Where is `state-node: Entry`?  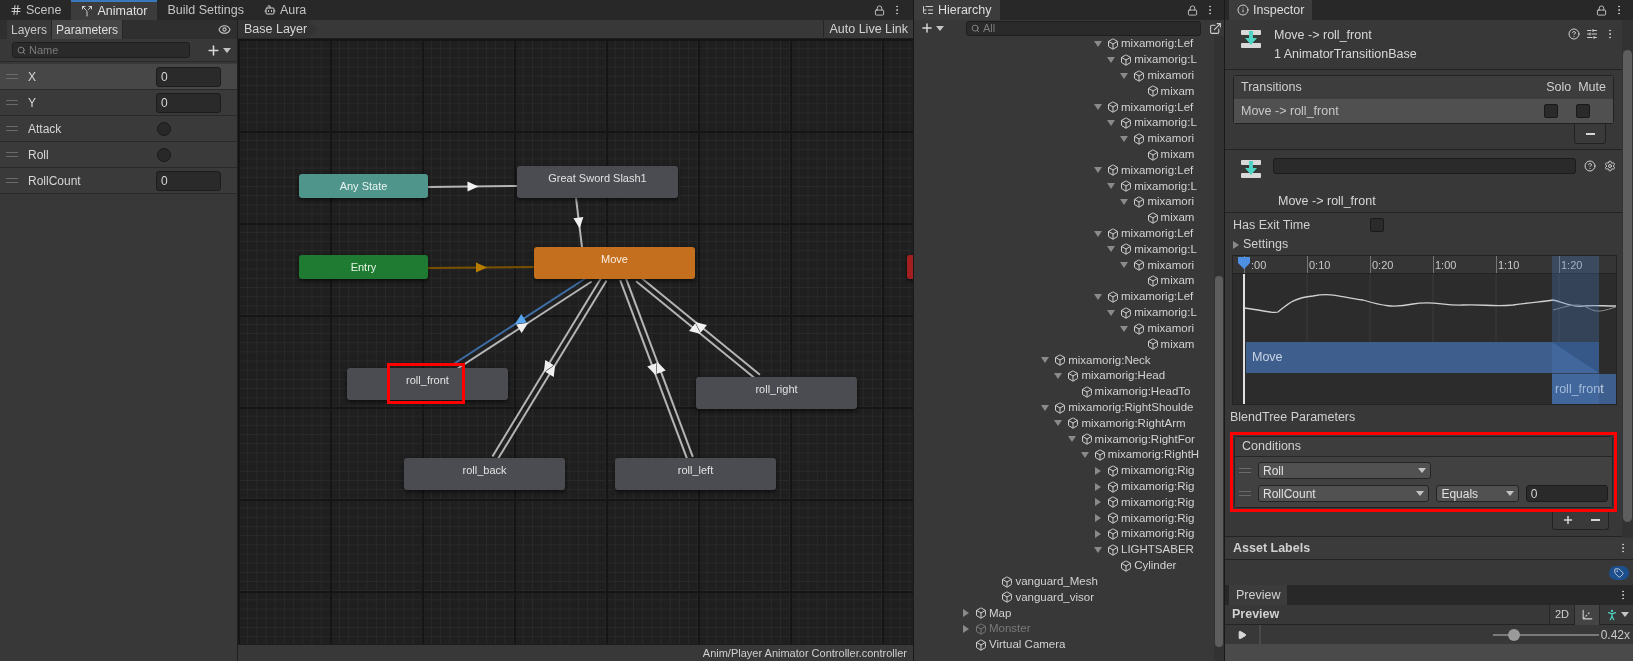
state-node: Entry is located at coordinates (363, 267).